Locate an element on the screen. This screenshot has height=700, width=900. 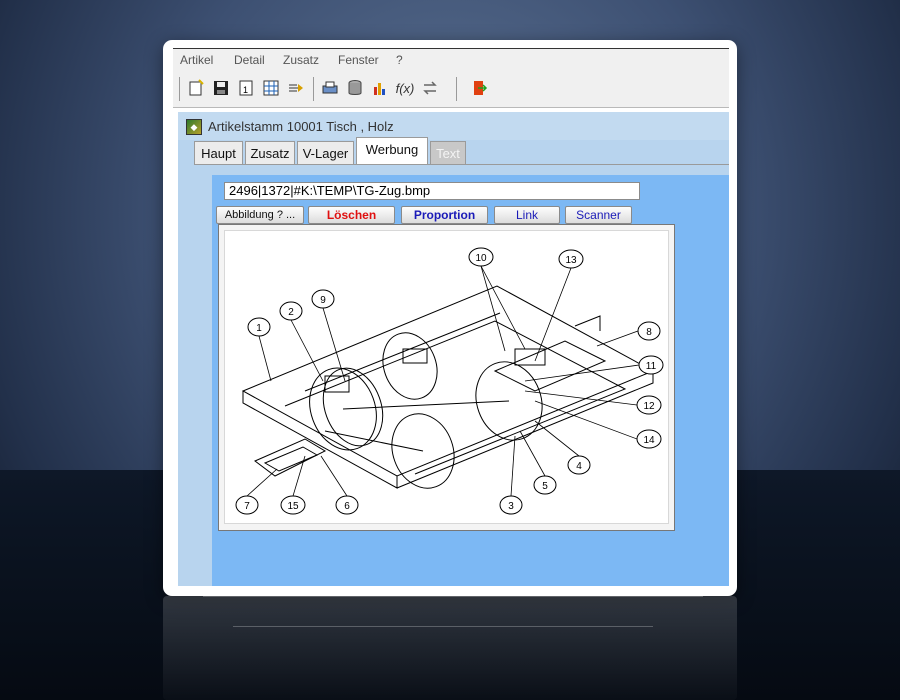
new-icon is located at coordinates (196, 89).